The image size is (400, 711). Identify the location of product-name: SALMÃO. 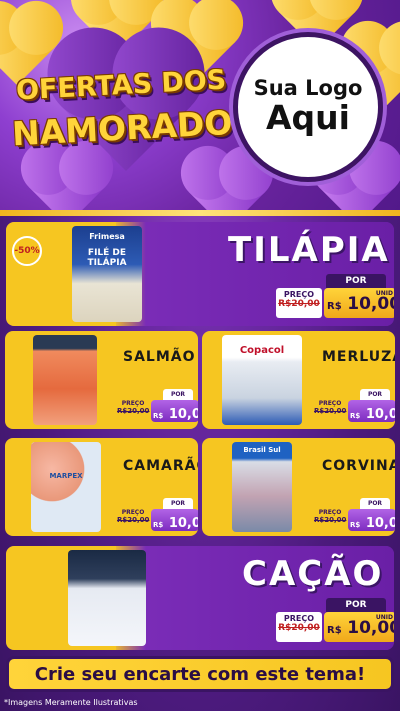
(159, 357).